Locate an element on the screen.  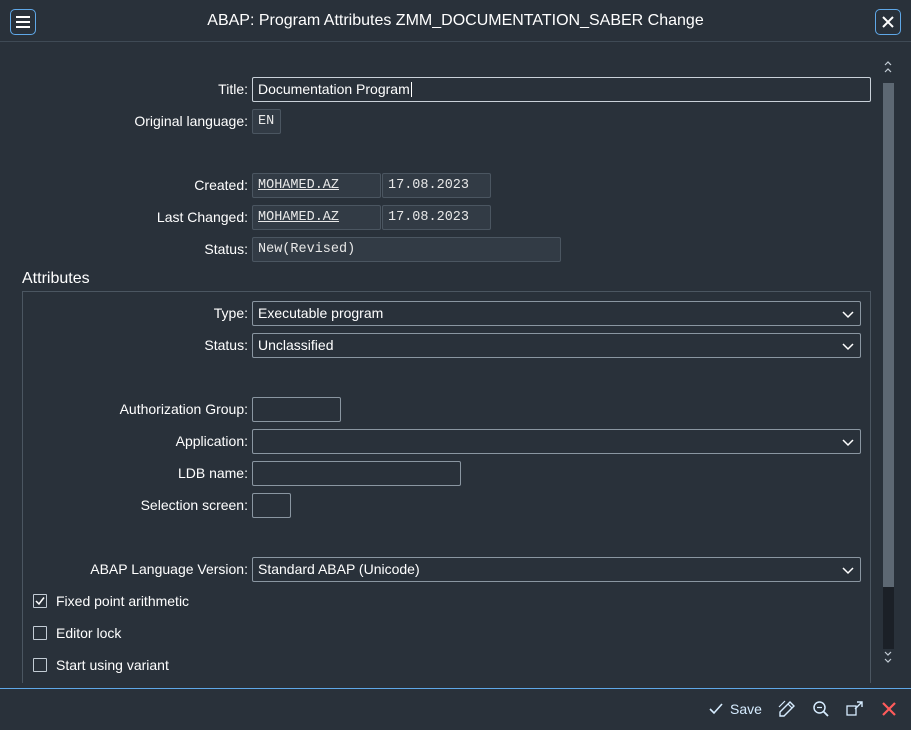
application-label: Application: is located at coordinates (211, 441).